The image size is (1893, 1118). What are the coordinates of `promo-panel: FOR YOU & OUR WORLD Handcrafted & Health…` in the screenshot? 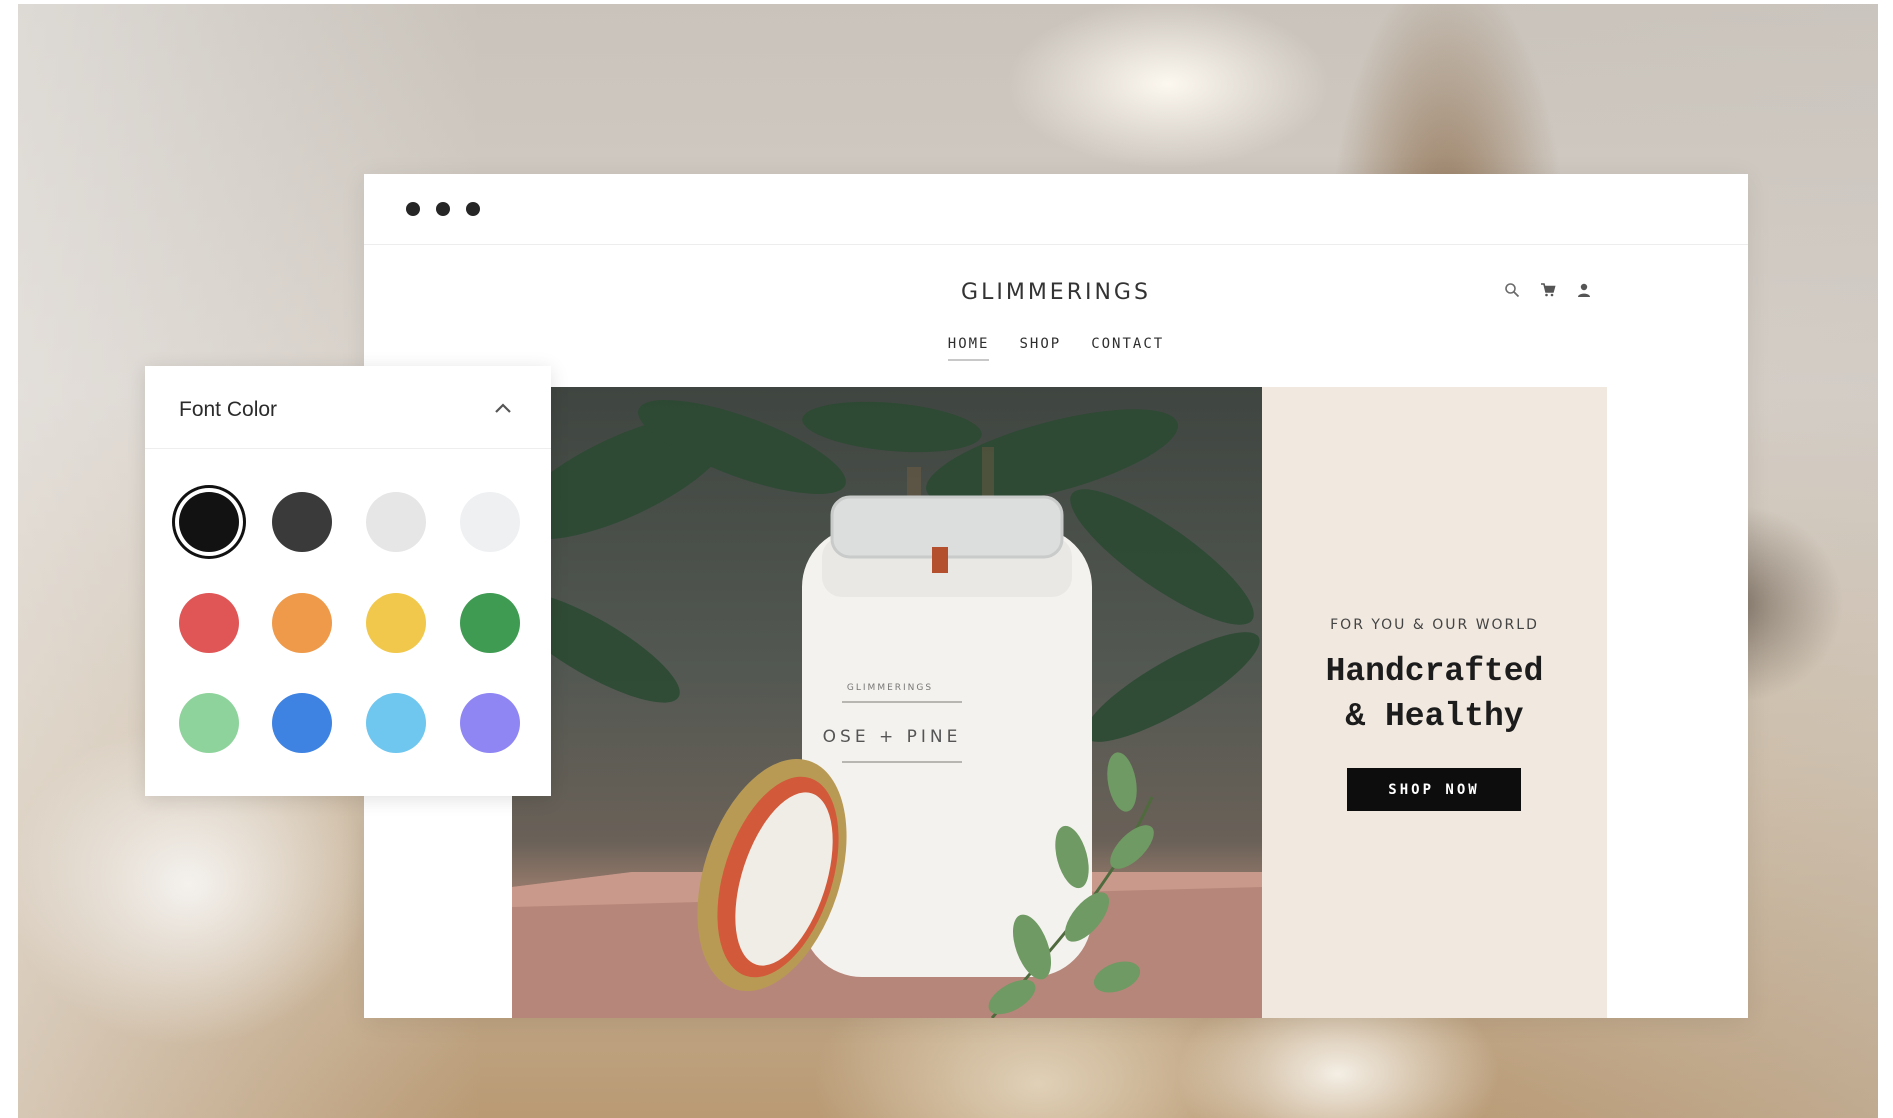 It's located at (1434, 702).